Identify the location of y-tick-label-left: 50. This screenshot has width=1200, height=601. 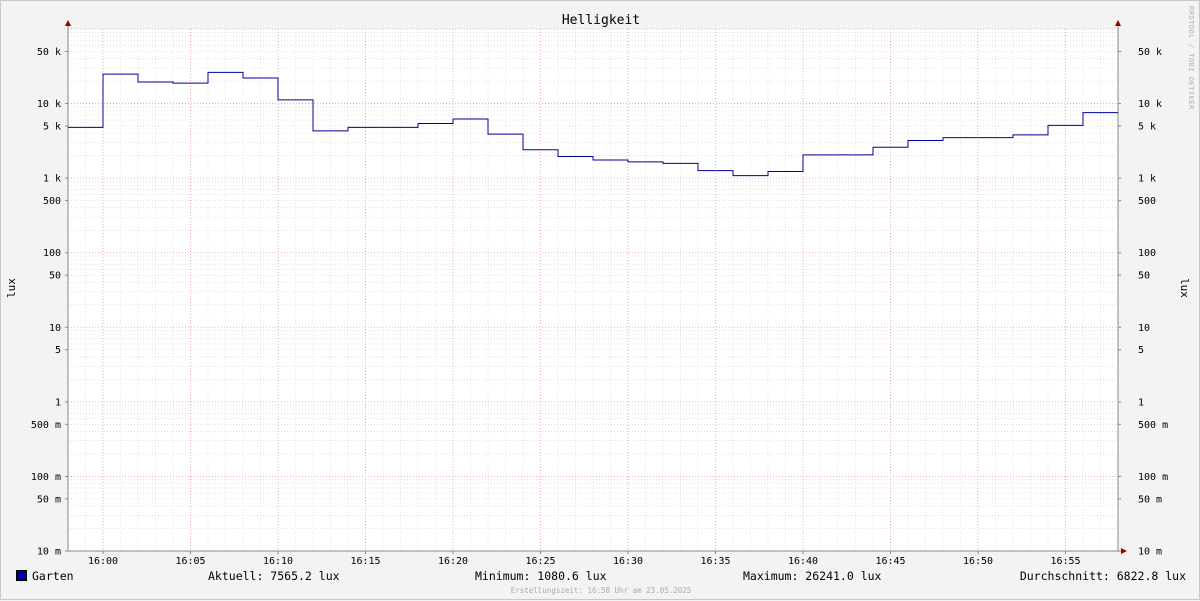
(55, 276).